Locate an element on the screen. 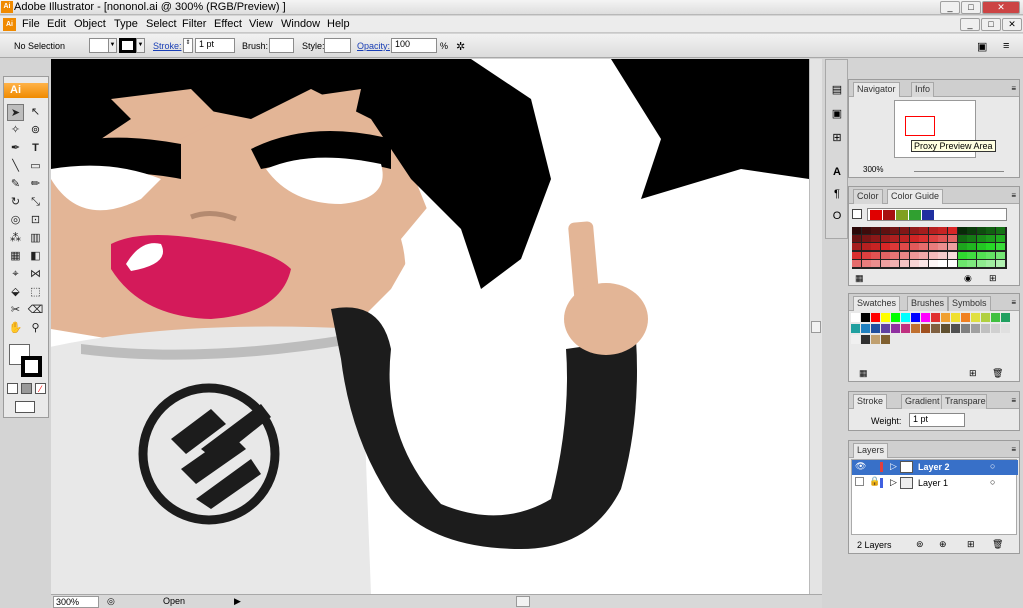  mesh-tool-icon: ▦ is located at coordinates (15, 256).